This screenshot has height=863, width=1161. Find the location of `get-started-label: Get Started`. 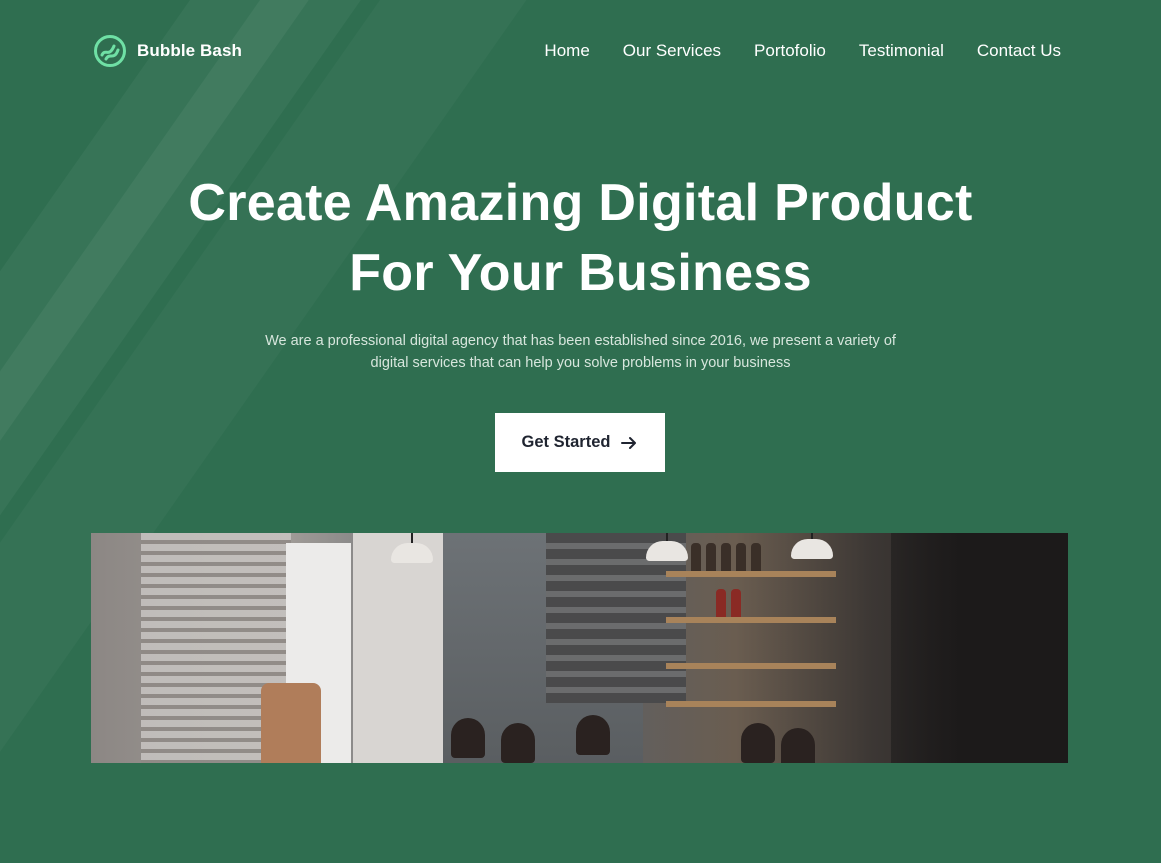

get-started-label: Get Started is located at coordinates (566, 442).